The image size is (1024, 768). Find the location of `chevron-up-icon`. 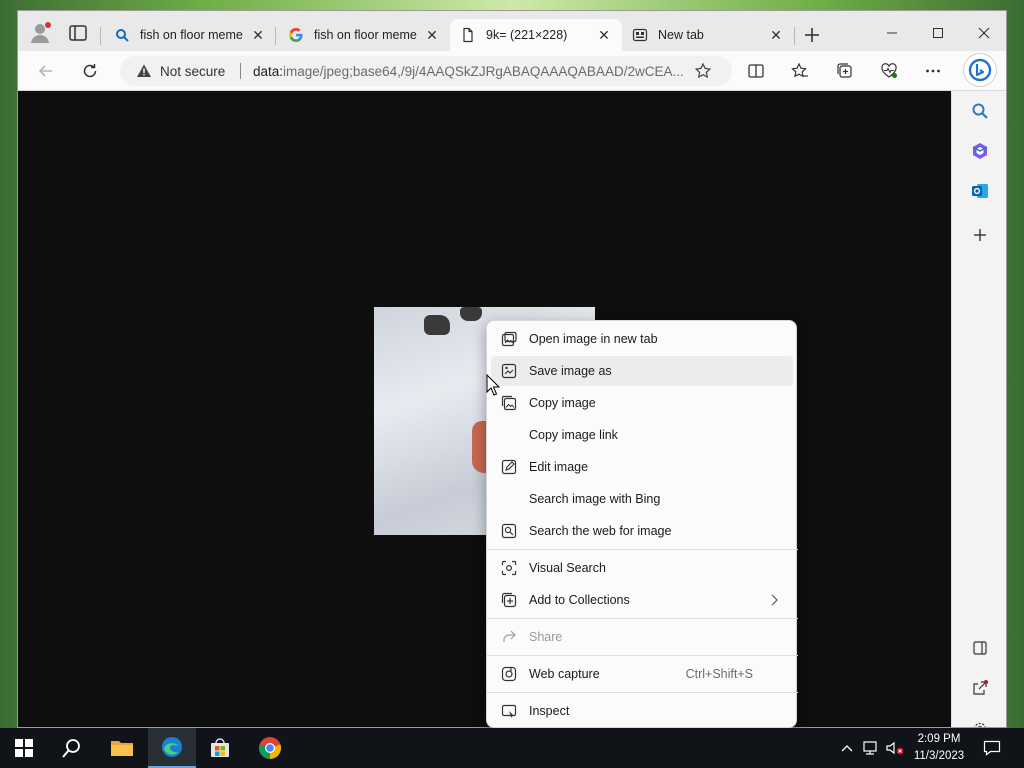

chevron-up-icon is located at coordinates (847, 748).